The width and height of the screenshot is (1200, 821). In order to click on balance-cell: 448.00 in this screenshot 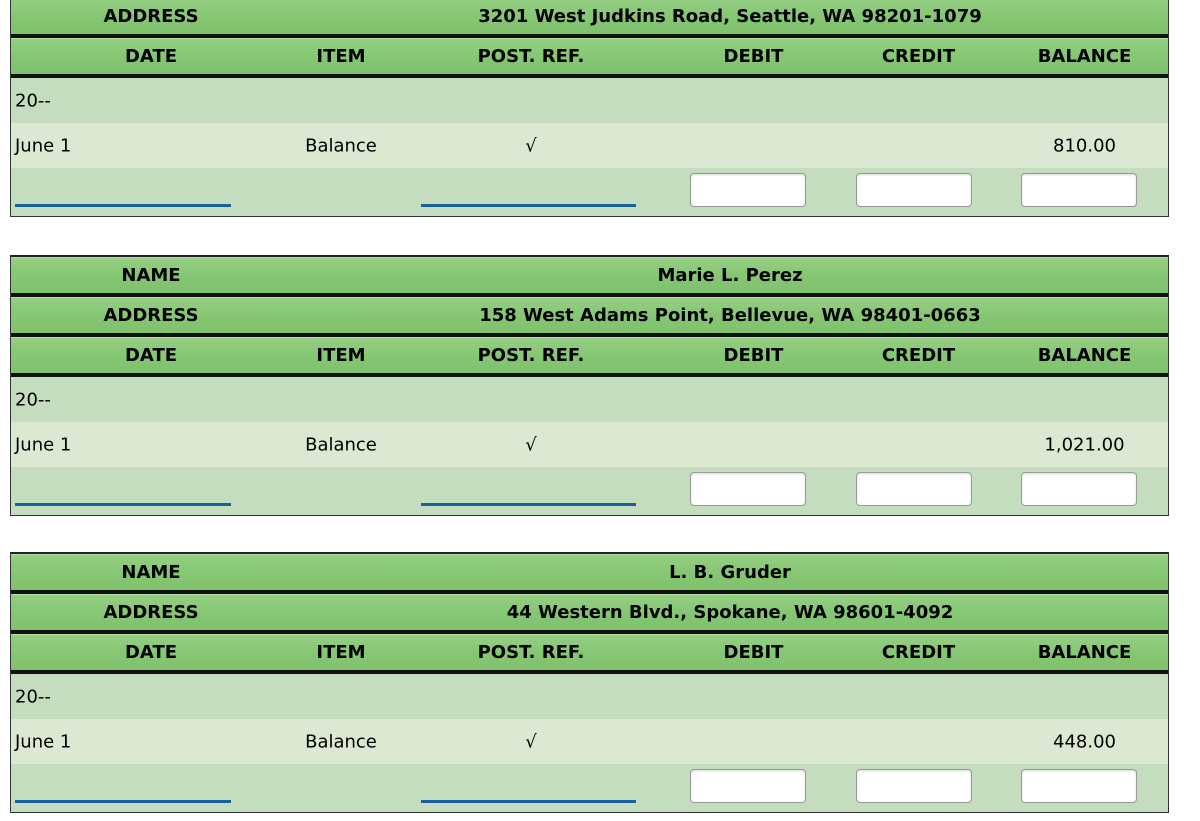, I will do `click(1084, 741)`.